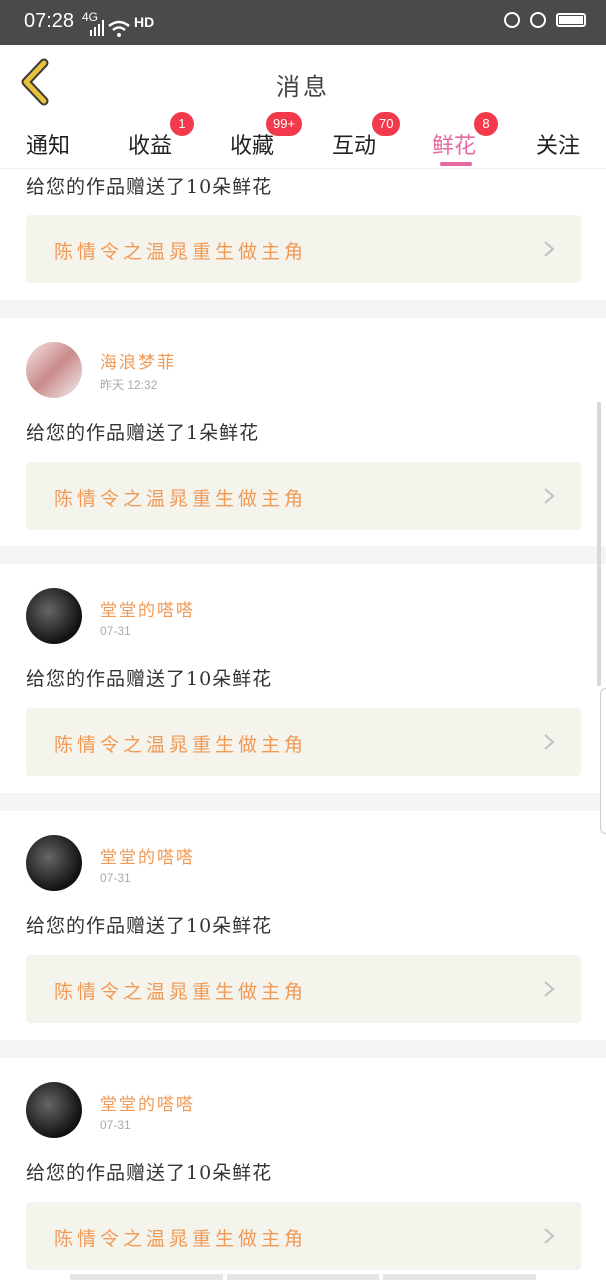  Describe the element at coordinates (386, 124) in the screenshot. I see `badge-count: 70` at that location.